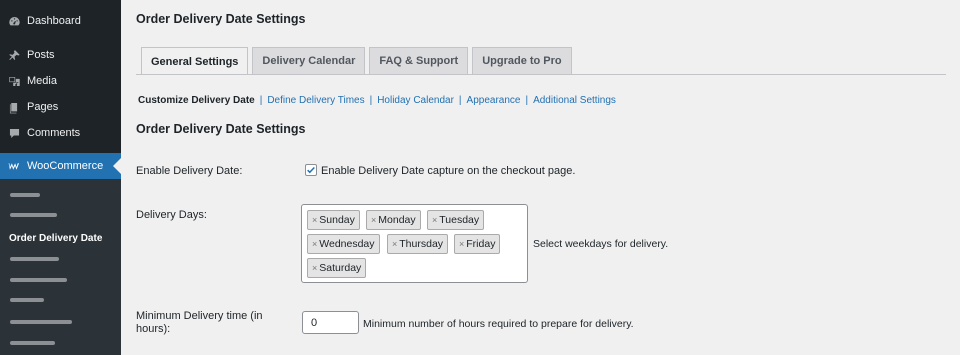  Describe the element at coordinates (541, 74) in the screenshot. I see `tabs-divider` at that location.